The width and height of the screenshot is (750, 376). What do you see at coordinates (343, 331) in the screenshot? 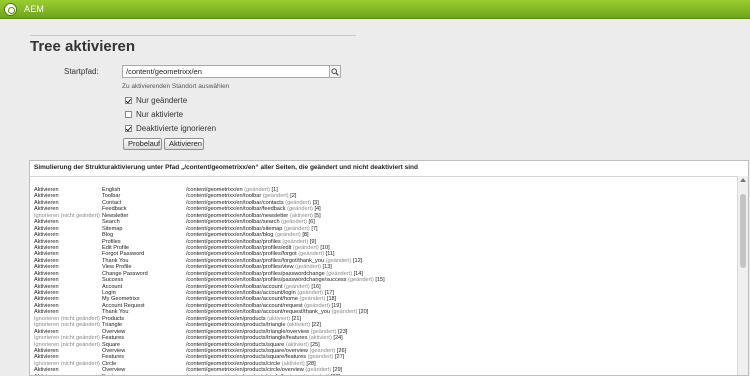
I see `row-number: [23]` at bounding box center [343, 331].